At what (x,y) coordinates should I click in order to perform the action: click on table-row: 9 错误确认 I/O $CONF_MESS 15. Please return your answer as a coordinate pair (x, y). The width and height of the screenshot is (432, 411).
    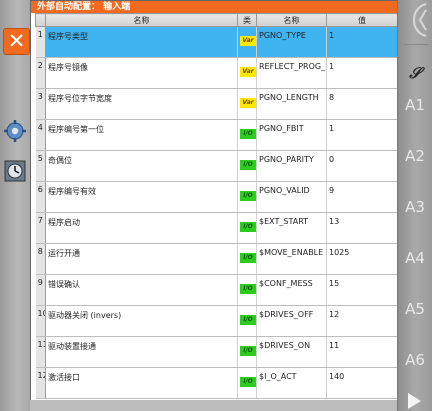
    Looking at the image, I should click on (216, 290).